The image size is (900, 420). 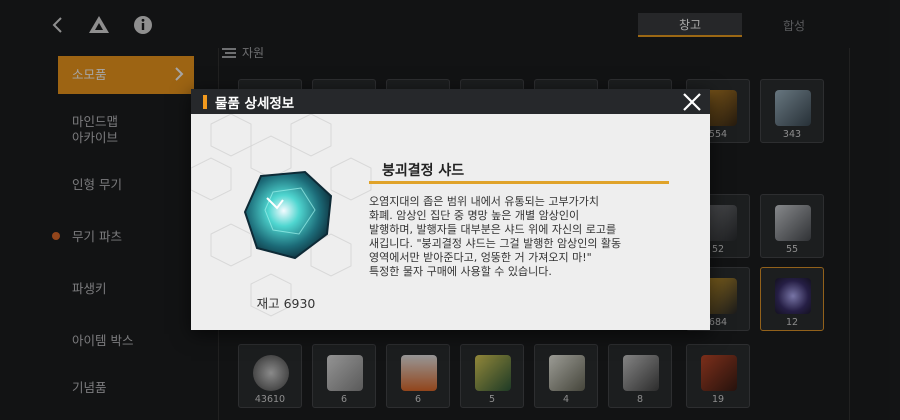 I want to click on stock-count: 재고 6930, so click(x=286, y=303).